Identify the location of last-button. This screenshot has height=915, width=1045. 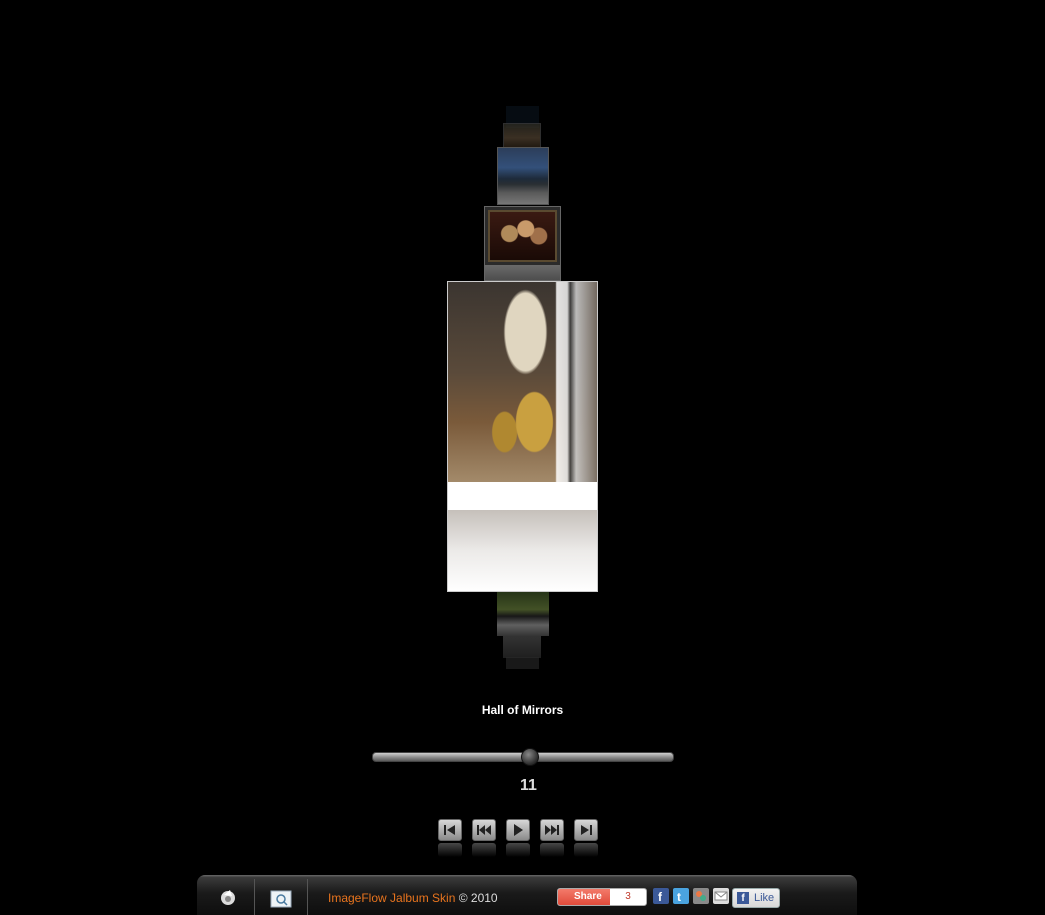
(586, 839).